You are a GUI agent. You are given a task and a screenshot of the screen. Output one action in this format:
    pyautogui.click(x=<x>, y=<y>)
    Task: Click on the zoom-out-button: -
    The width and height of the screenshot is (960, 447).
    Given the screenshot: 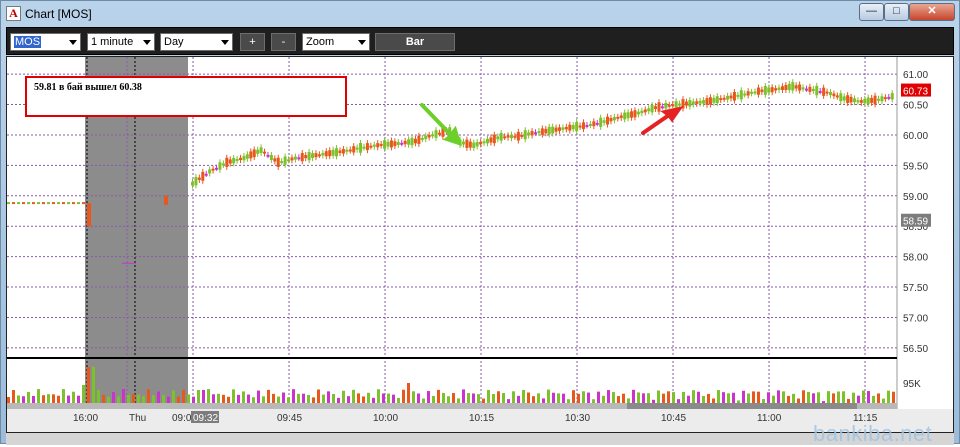 What is the action you would take?
    pyautogui.click(x=283, y=42)
    